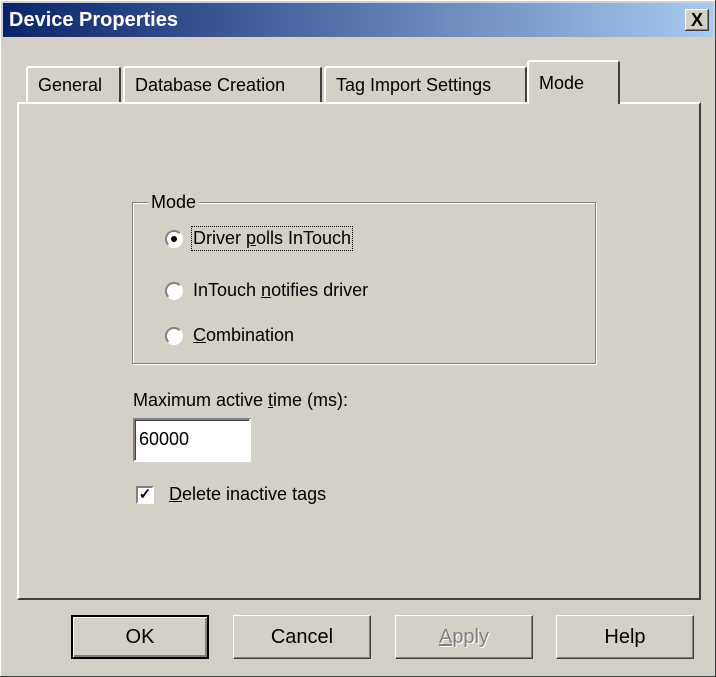 The image size is (716, 677). Describe the element at coordinates (358, 20) in the screenshot. I see `title-bar: Device Properties X` at that location.